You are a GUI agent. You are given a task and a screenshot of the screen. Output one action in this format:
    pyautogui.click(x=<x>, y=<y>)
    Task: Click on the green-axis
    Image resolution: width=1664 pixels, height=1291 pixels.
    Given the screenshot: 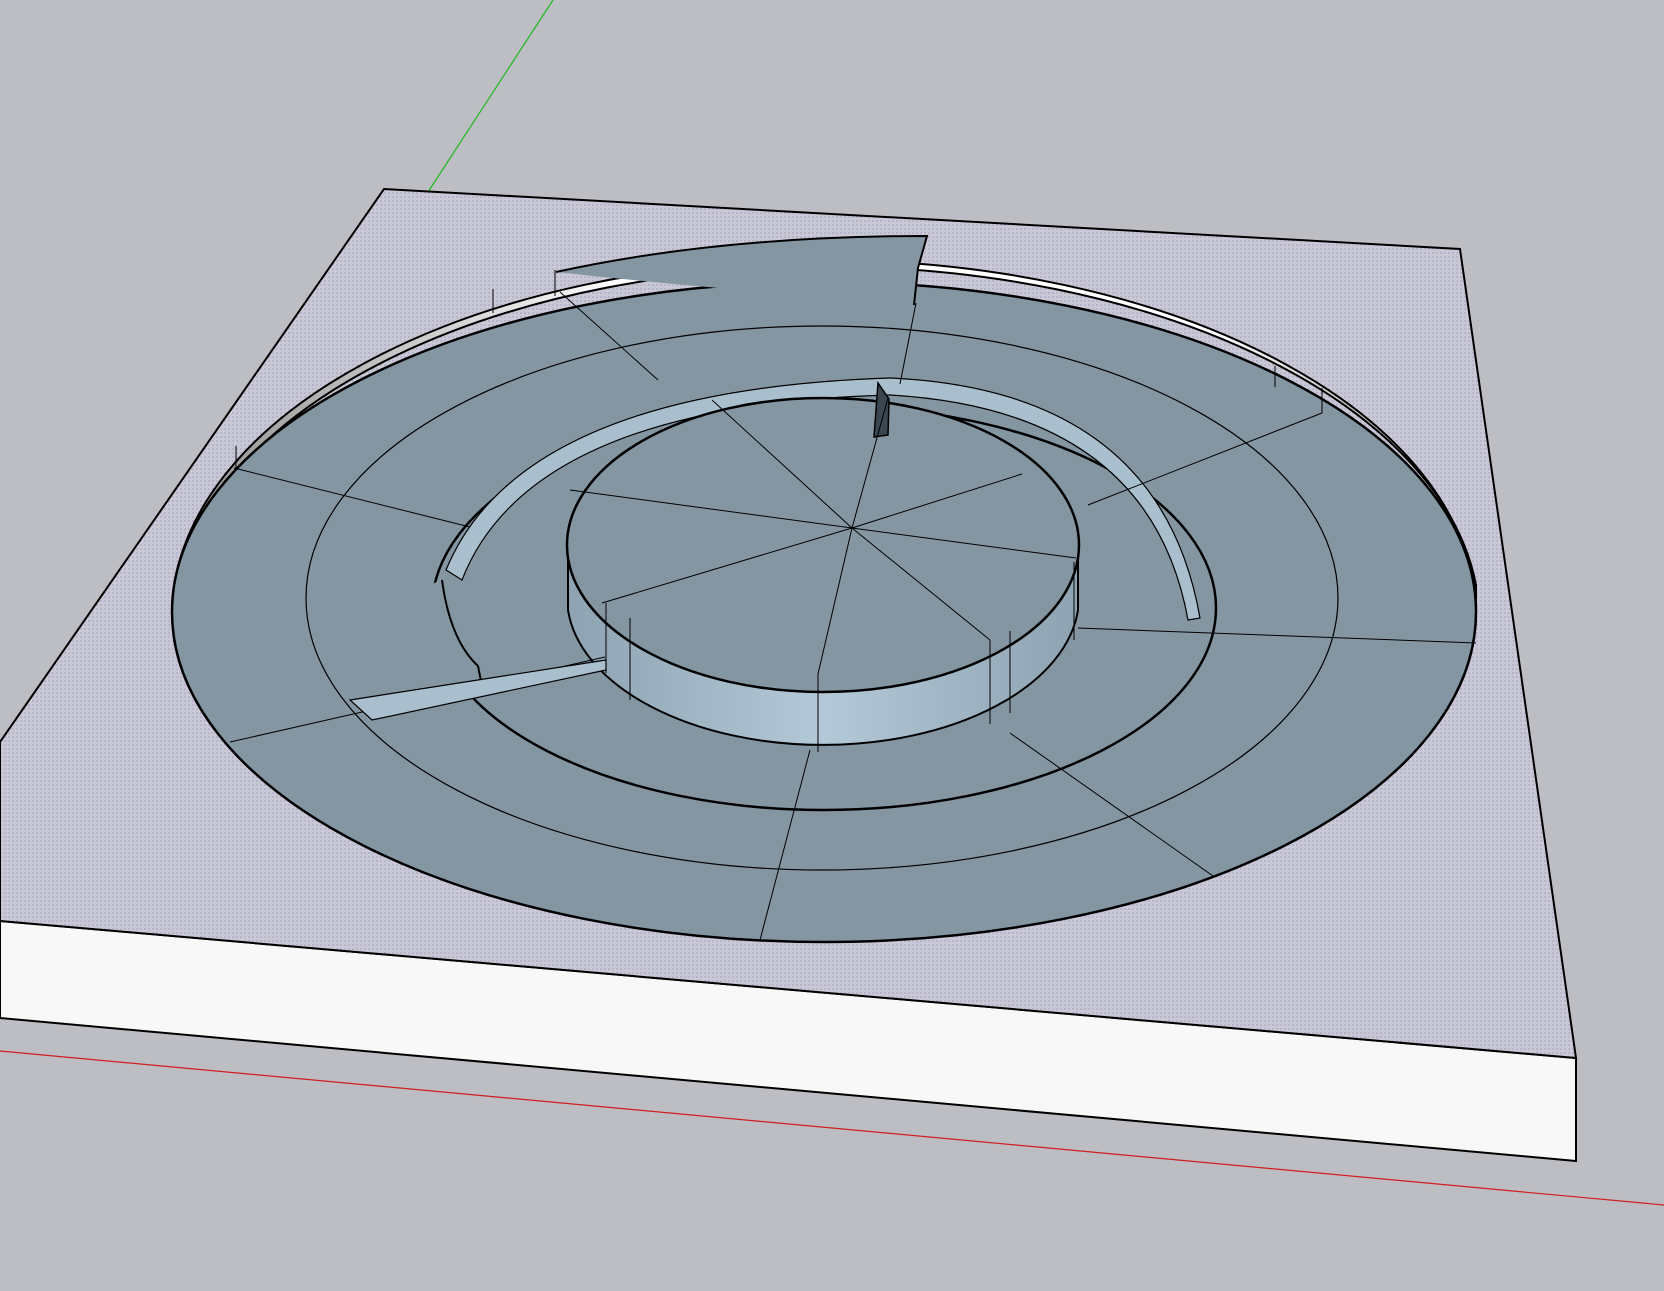 What is the action you would take?
    pyautogui.click(x=490, y=96)
    